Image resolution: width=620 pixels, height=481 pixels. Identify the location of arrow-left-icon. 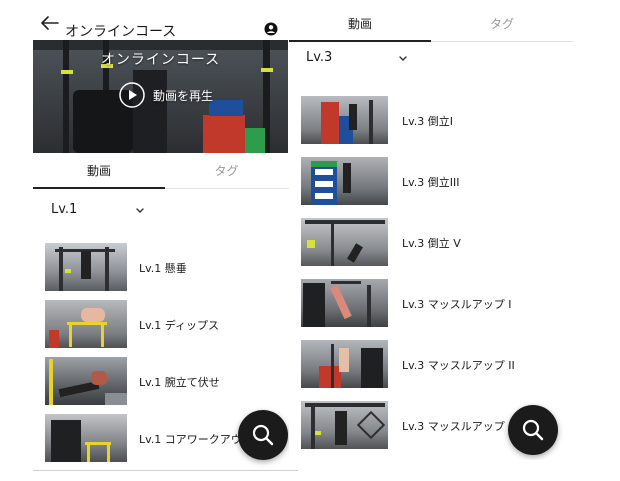
(50, 23).